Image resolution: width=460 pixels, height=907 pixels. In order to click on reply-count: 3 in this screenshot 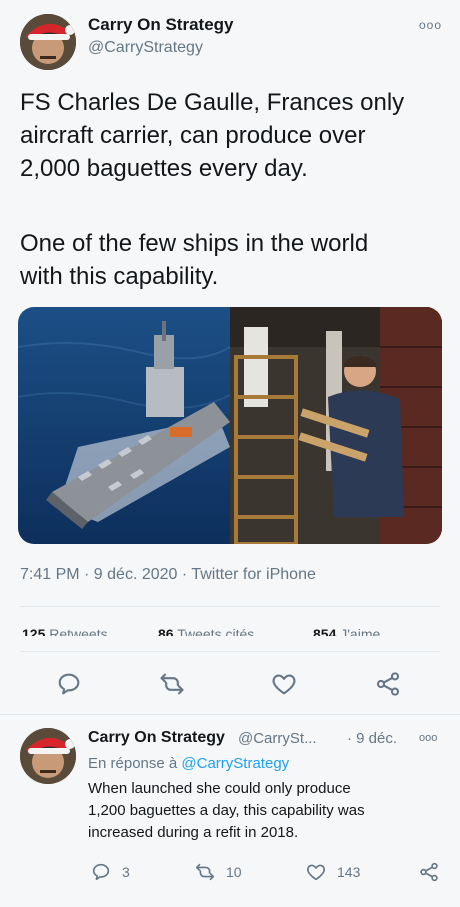, I will do `click(126, 872)`.